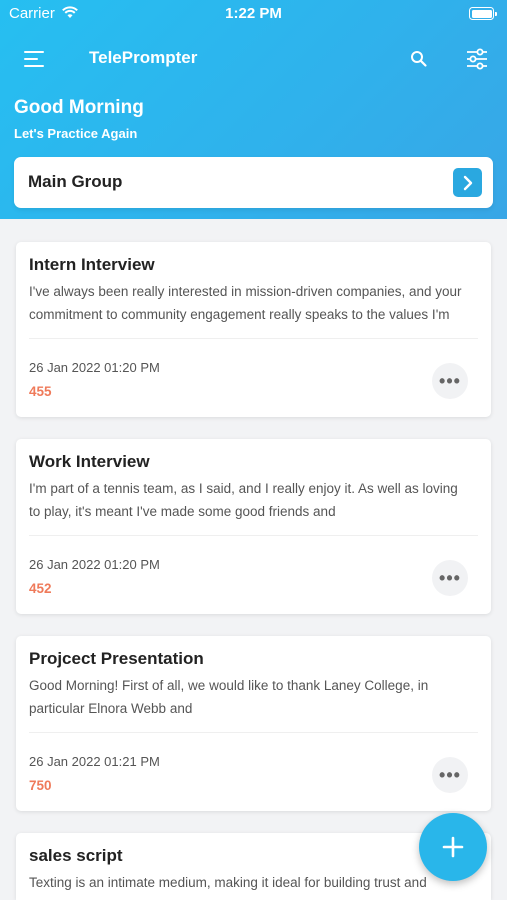 This screenshot has height=900, width=507. Describe the element at coordinates (76, 133) in the screenshot. I see `subgreeting: Let's Practice Again` at that location.